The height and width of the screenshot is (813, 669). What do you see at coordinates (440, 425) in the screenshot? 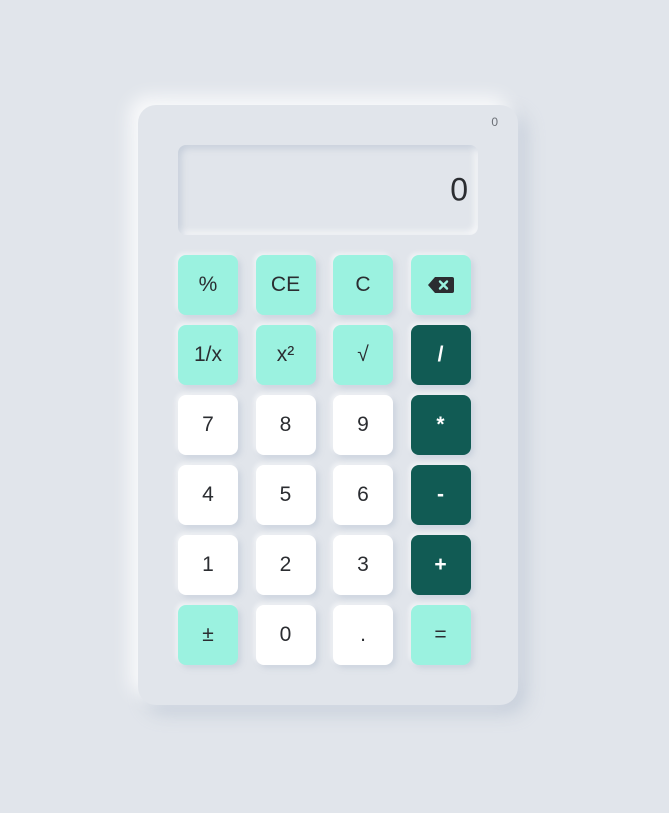
I see `multiply-button: *` at bounding box center [440, 425].